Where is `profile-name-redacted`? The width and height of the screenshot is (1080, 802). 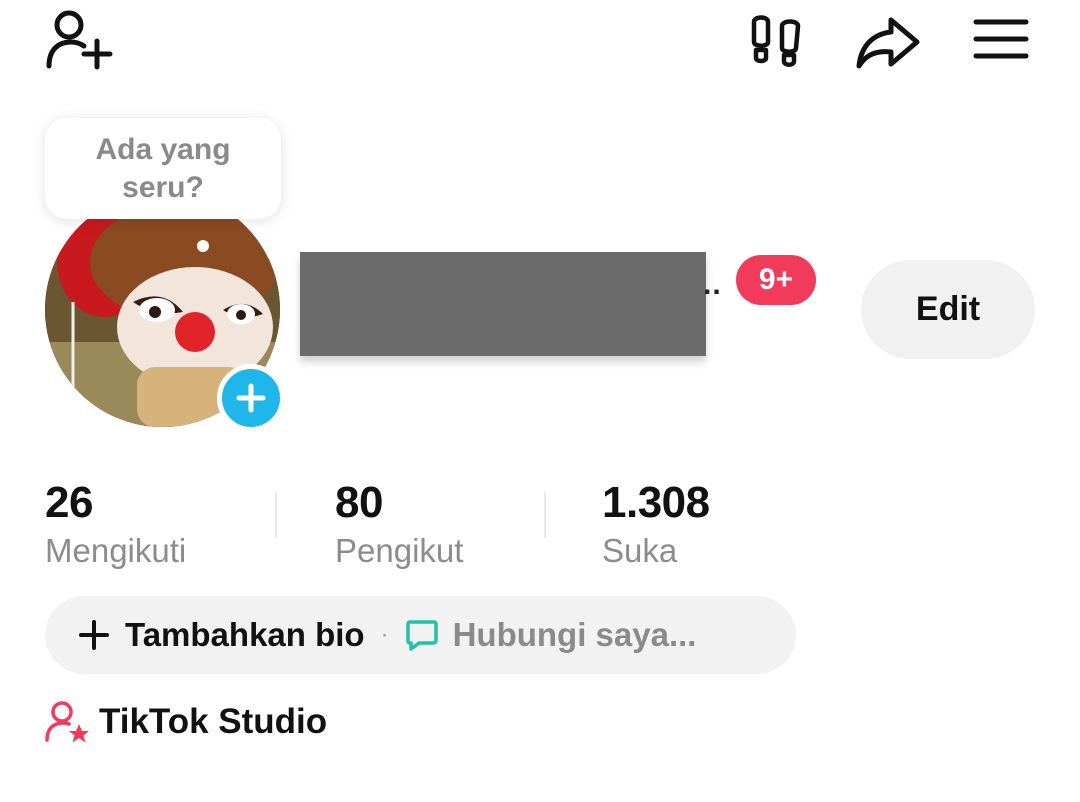 profile-name-redacted is located at coordinates (503, 304).